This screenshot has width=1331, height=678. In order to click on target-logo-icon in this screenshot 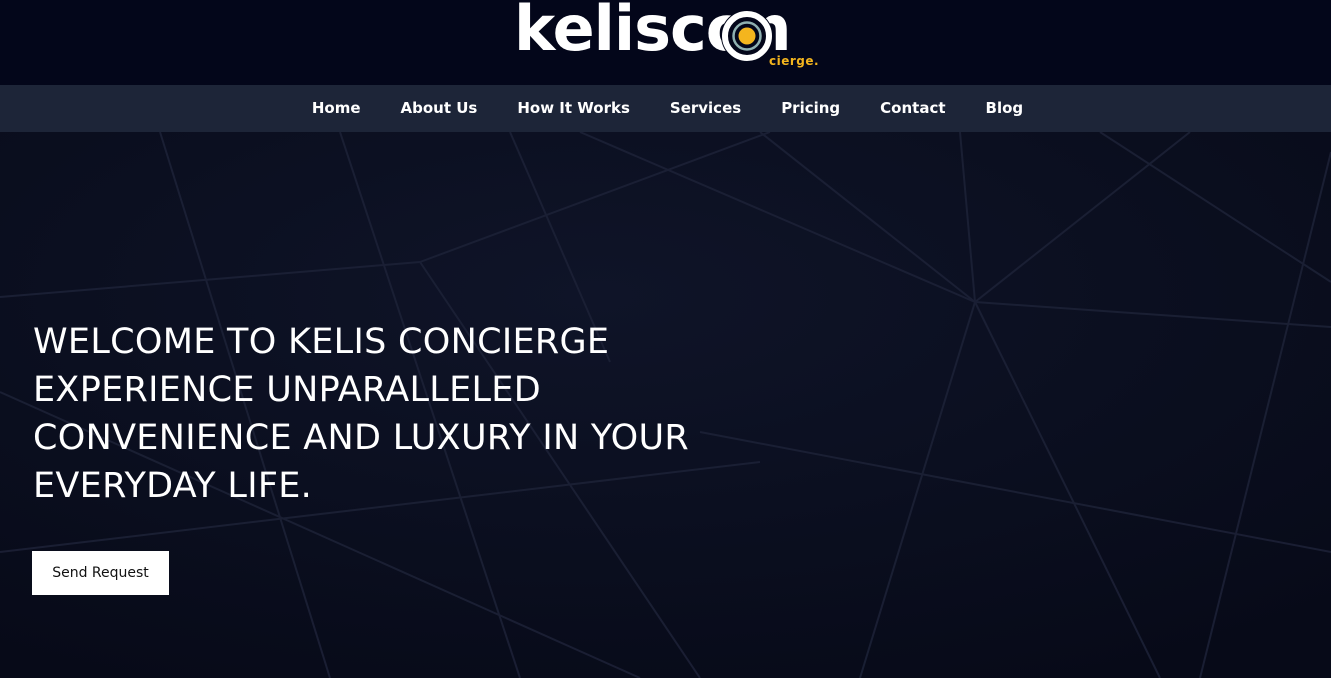, I will do `click(747, 36)`.